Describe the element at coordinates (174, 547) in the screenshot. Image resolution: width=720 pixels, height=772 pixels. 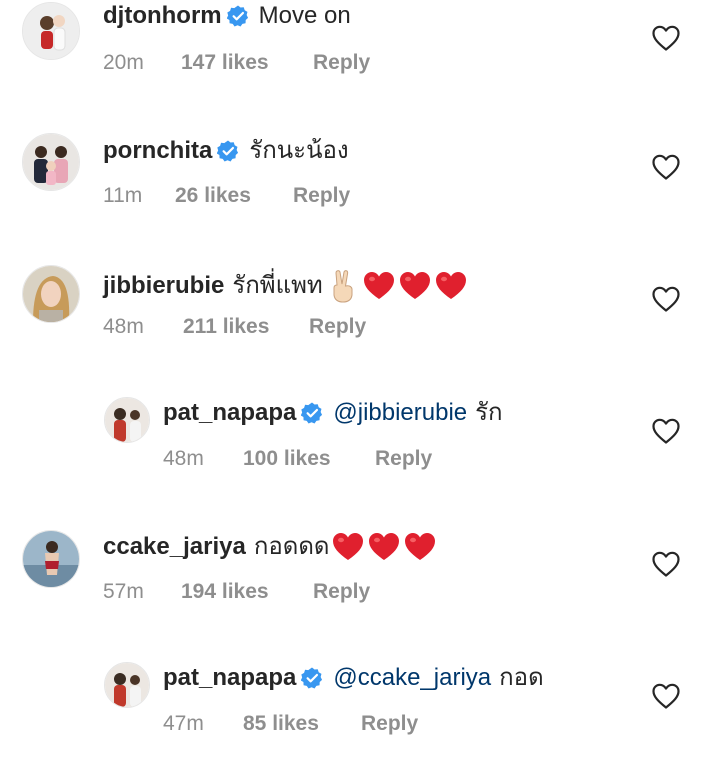
I see `username: ccake_jariya` at that location.